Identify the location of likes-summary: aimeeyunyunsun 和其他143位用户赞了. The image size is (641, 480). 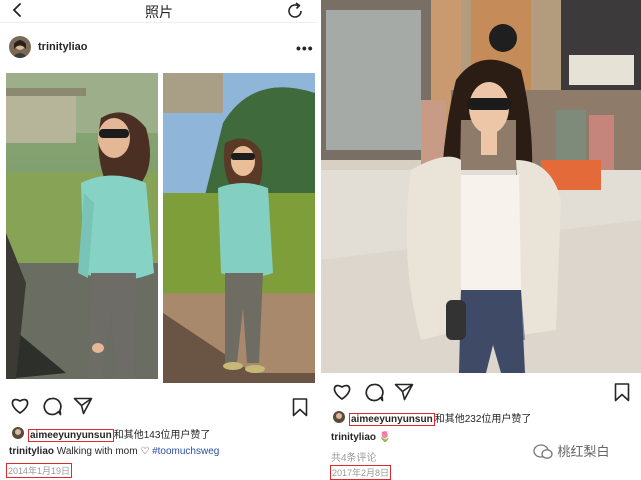
(119, 434).